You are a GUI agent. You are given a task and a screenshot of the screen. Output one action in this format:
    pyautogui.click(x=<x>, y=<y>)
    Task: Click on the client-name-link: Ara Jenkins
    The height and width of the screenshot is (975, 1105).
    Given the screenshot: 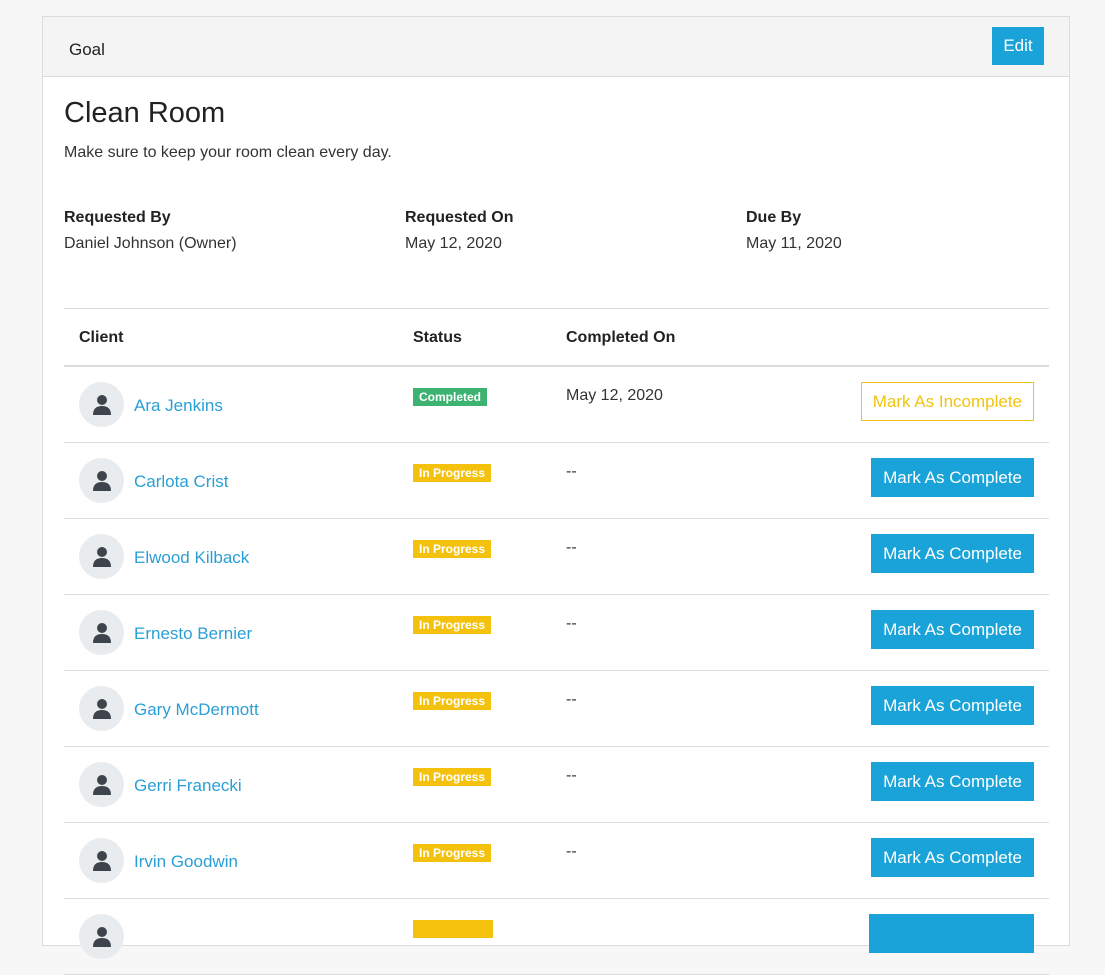 What is the action you would take?
    pyautogui.click(x=178, y=406)
    